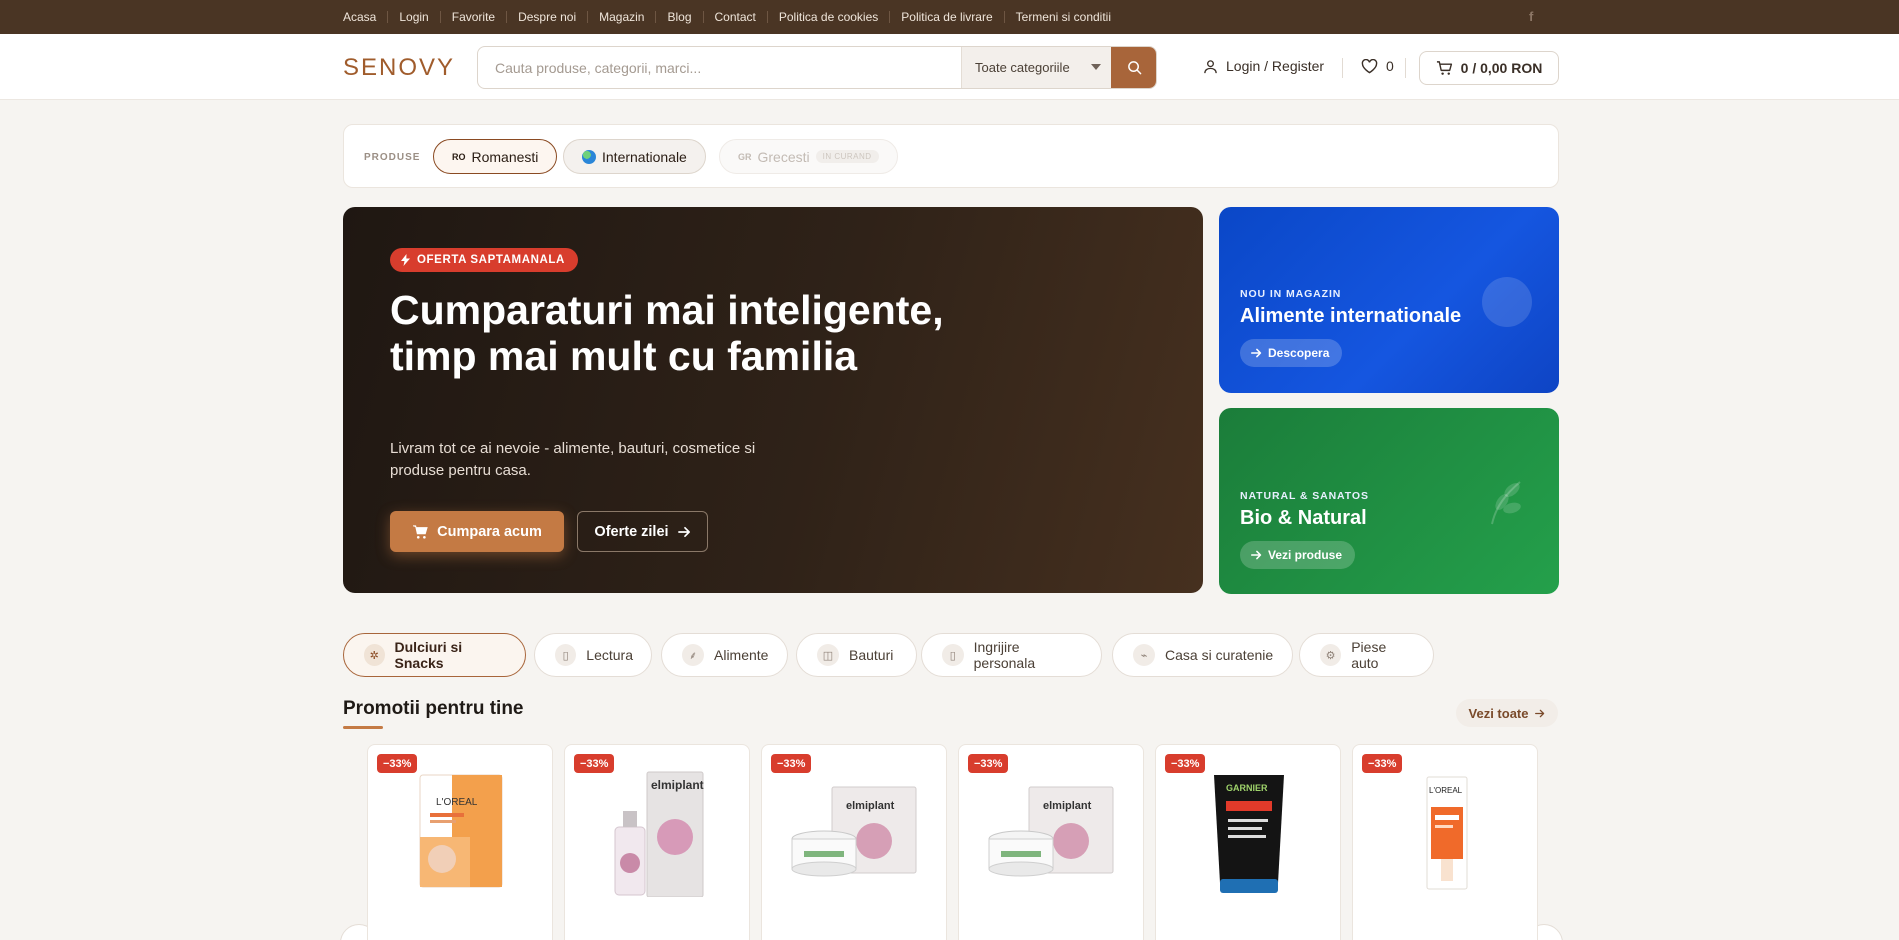 Image resolution: width=1899 pixels, height=940 pixels. Describe the element at coordinates (1022, 67) in the screenshot. I see `category-select-value: Toate categoriile` at that location.